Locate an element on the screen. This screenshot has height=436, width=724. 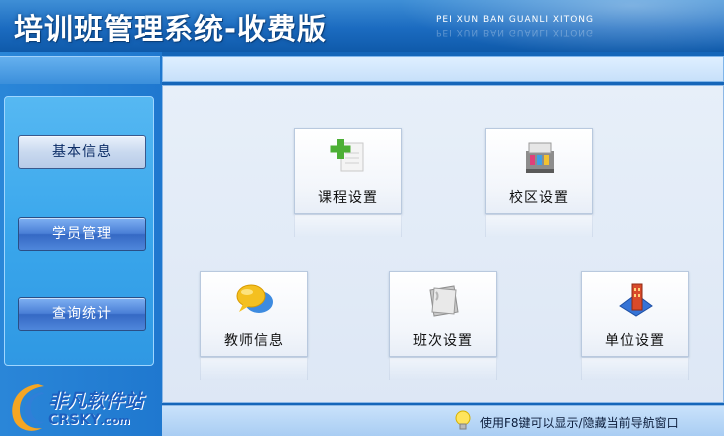
teacher-chat-icon is located at coordinates (254, 298).